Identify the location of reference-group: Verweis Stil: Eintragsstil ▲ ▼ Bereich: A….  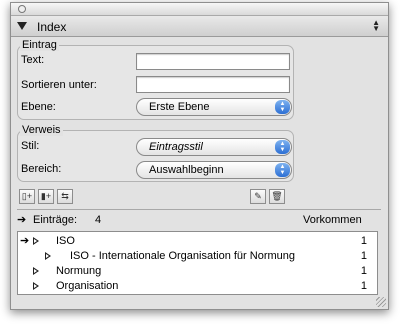
(155, 153).